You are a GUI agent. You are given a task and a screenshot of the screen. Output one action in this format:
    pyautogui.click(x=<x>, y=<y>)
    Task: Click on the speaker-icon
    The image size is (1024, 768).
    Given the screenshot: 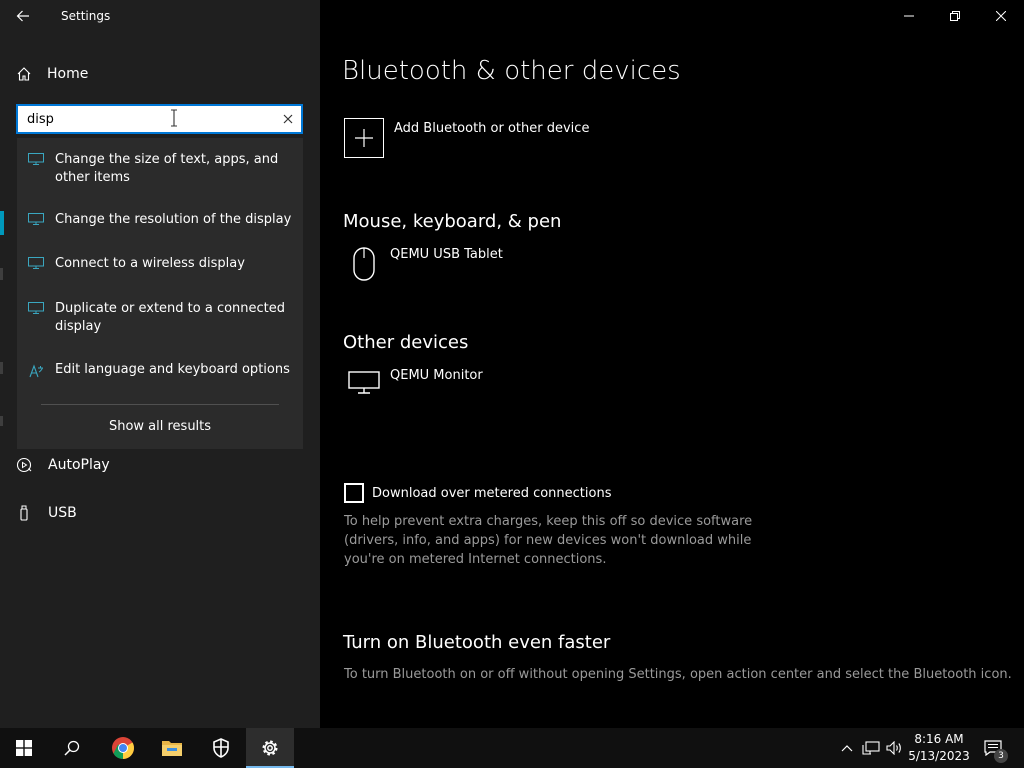 What is the action you would take?
    pyautogui.click(x=893, y=748)
    